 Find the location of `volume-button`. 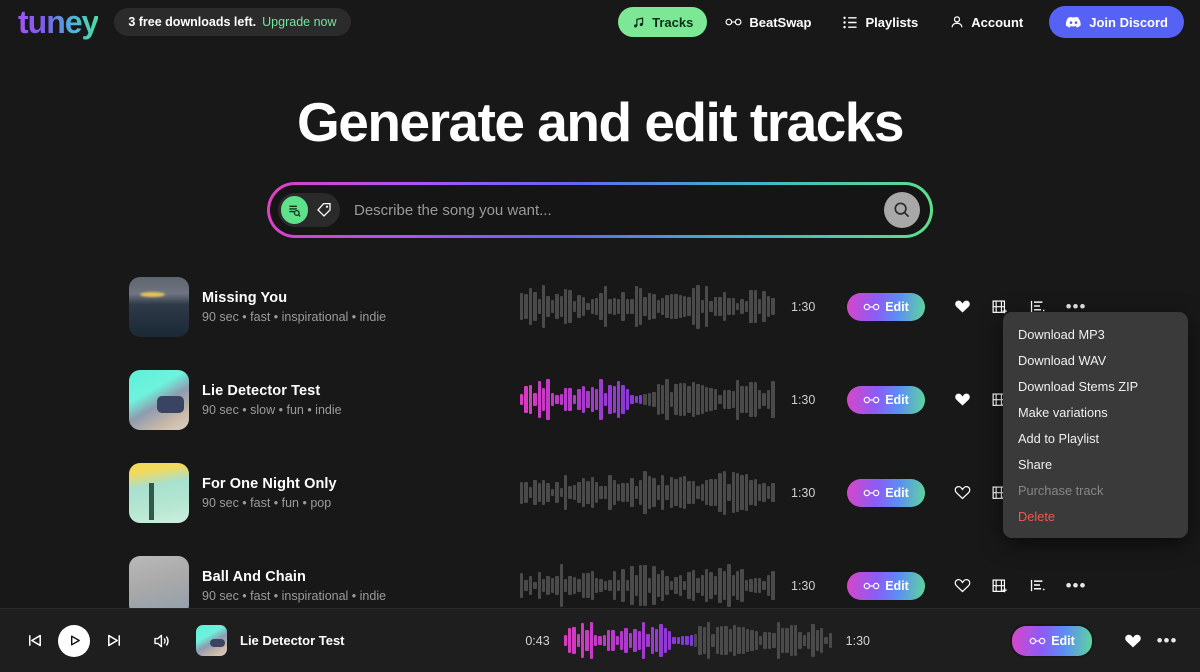

volume-button is located at coordinates (162, 641).